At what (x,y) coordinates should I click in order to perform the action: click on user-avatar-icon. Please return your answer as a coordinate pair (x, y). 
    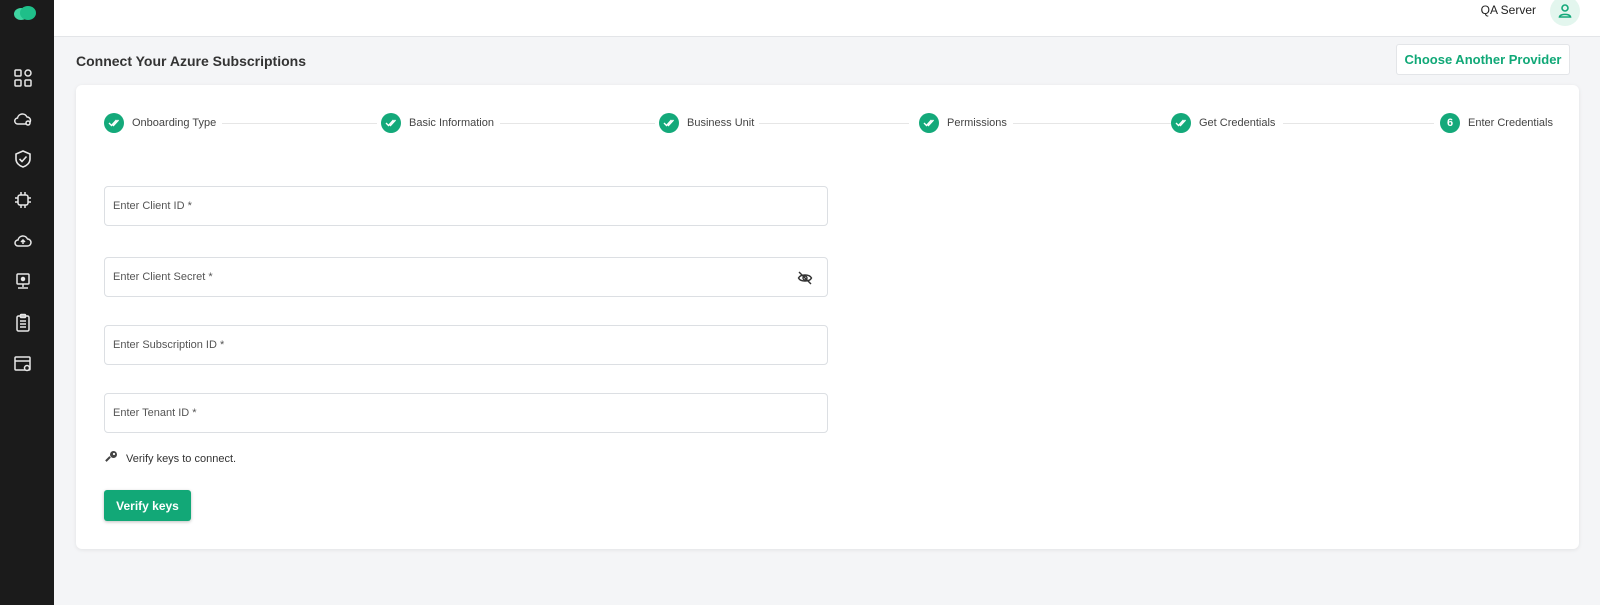
    Looking at the image, I should click on (1565, 13).